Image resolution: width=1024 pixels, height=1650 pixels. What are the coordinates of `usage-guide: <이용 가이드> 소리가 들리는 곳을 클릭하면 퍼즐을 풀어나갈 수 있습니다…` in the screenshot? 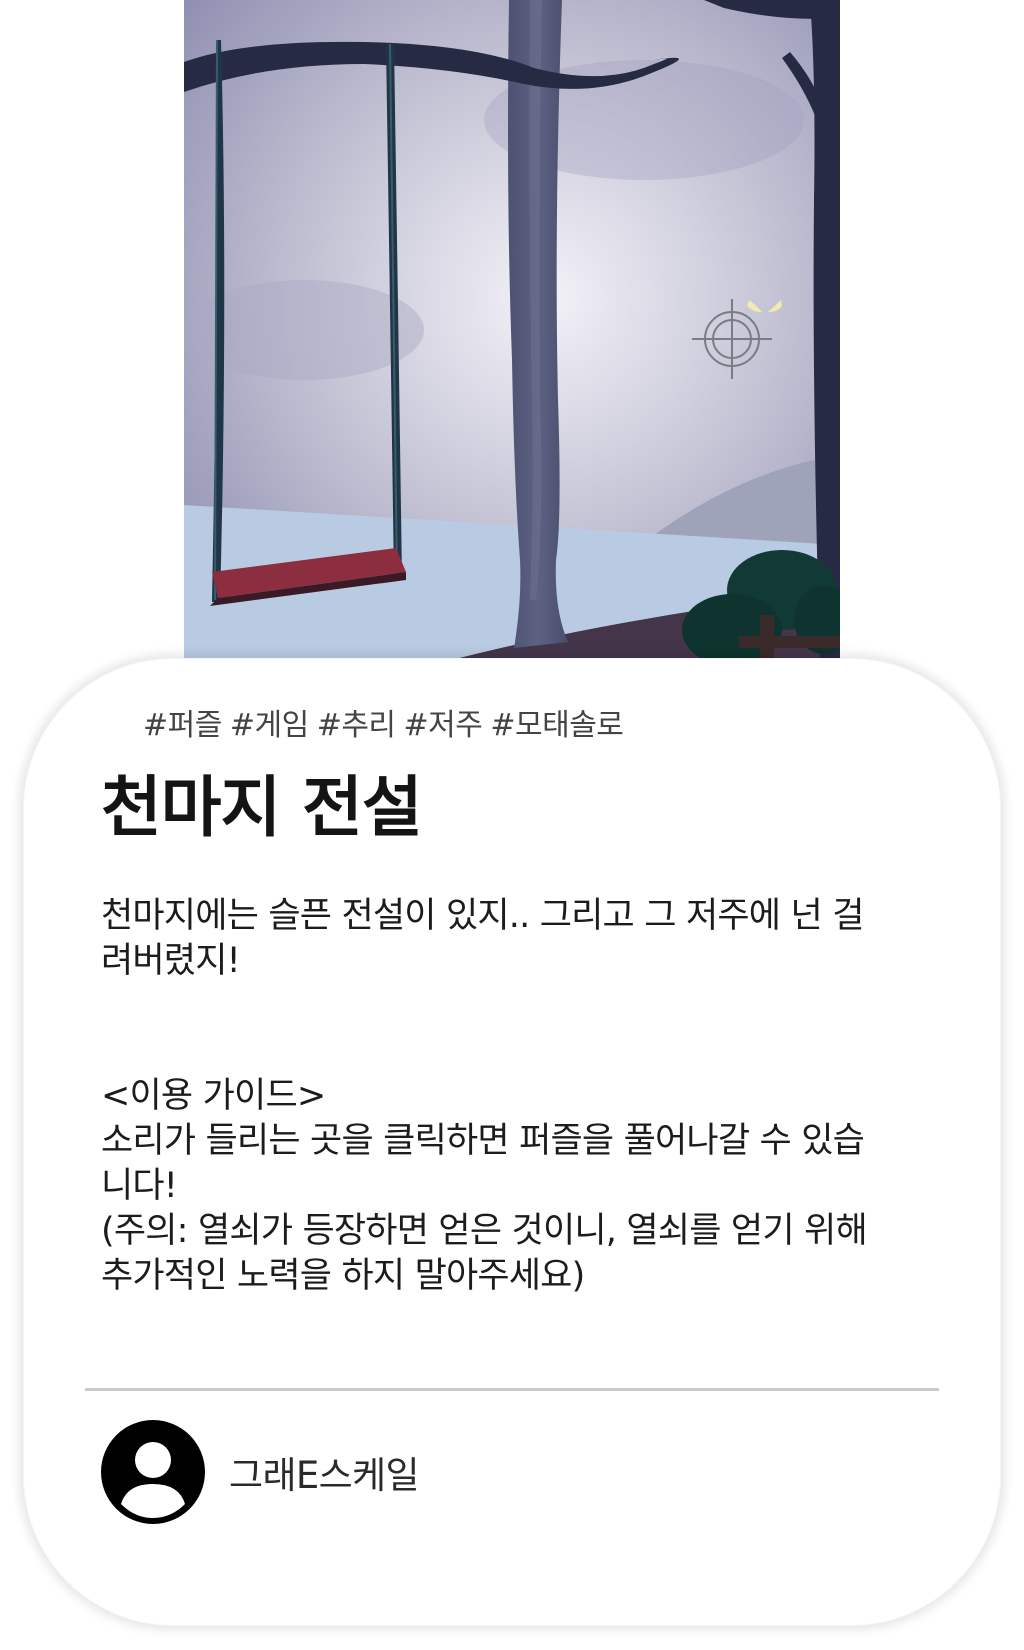 It's located at (496, 1186).